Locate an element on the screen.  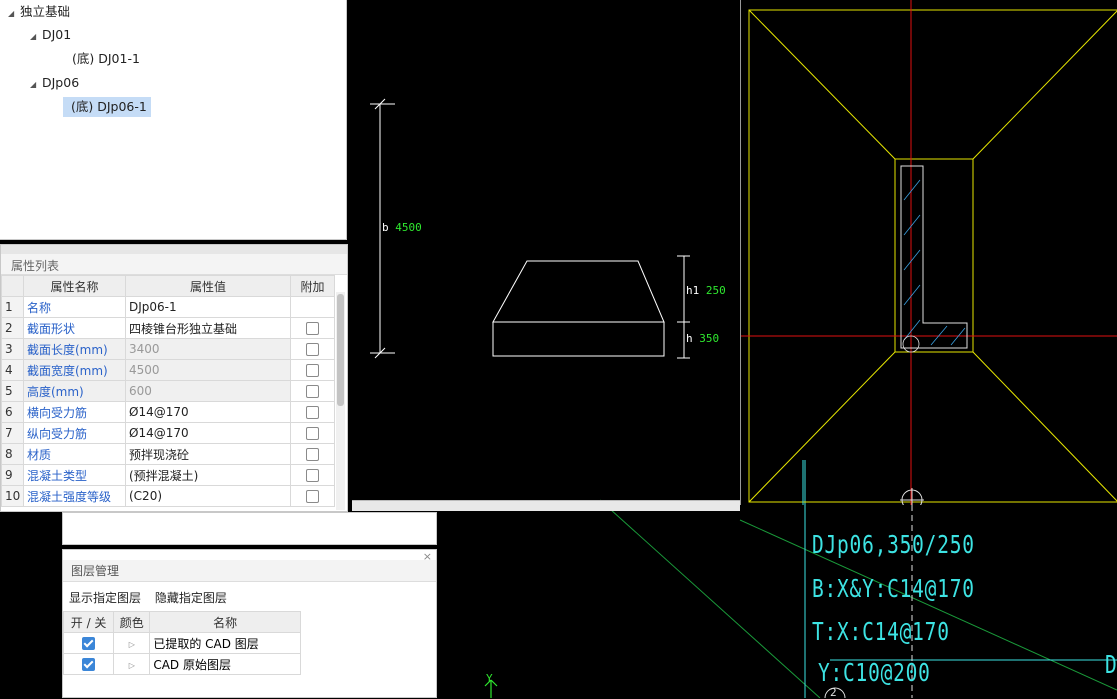
property-value: 3400 is located at coordinates (208, 349).